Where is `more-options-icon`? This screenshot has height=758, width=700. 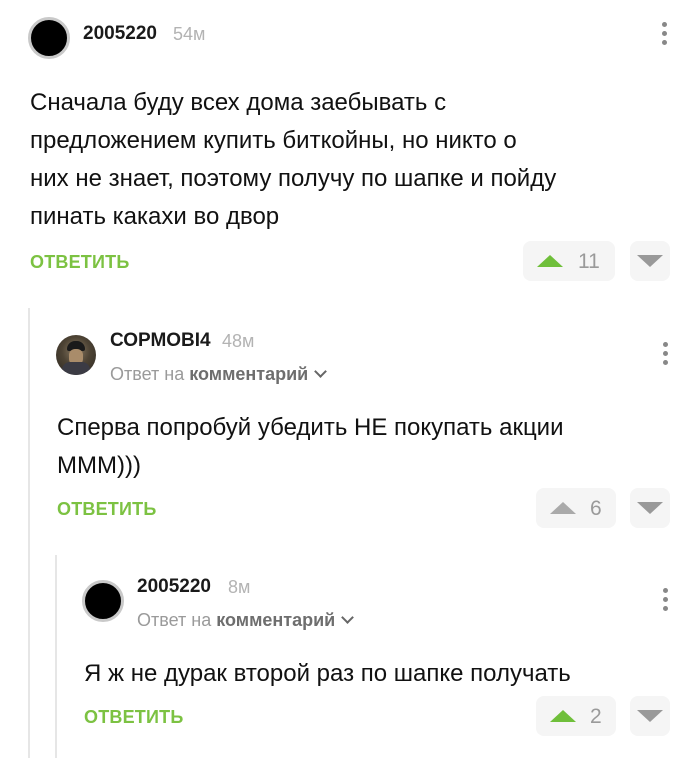 more-options-icon is located at coordinates (665, 601).